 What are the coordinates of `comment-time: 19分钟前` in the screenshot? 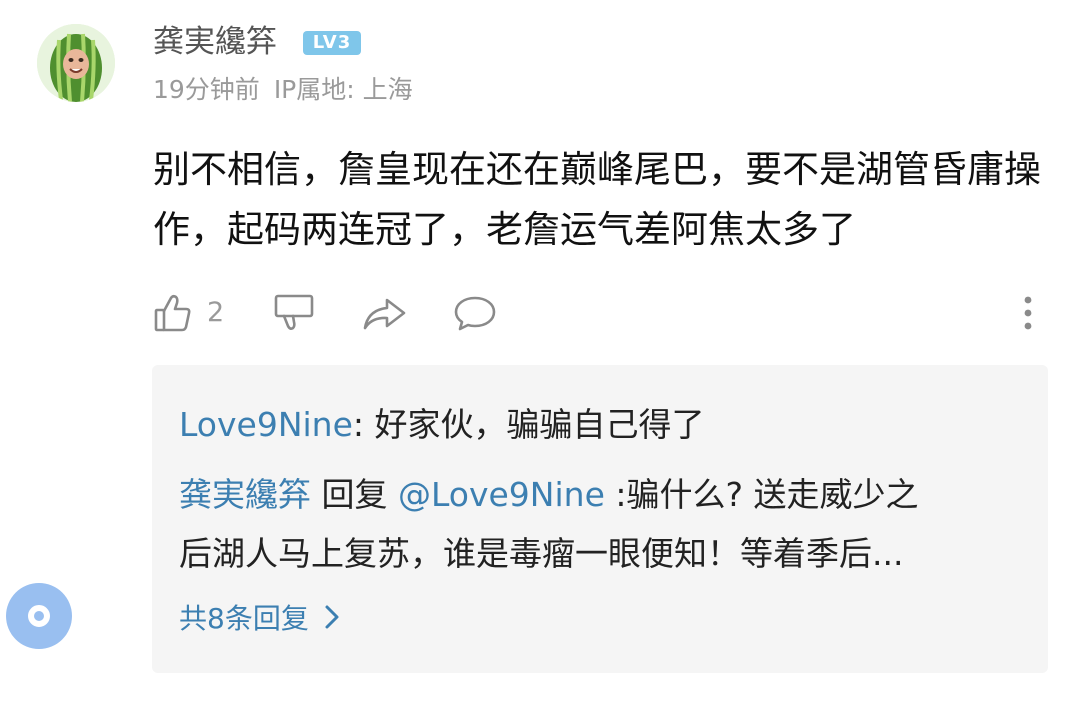 It's located at (206, 89).